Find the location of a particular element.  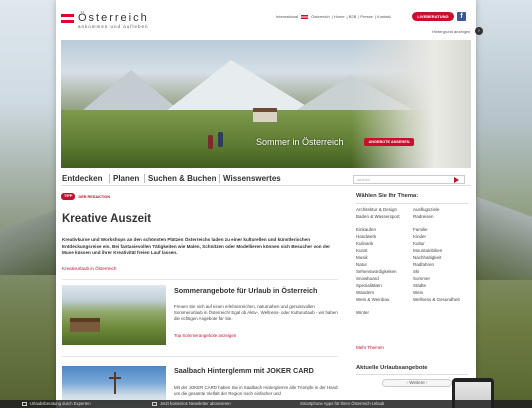

hero-title: Sommer in Österreich is located at coordinates (300, 142).